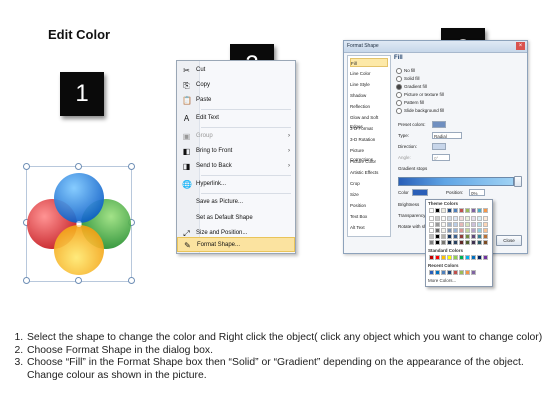  Describe the element at coordinates (435, 47) in the screenshot. I see `dialog-titlebar: Format Shape ×` at that location.